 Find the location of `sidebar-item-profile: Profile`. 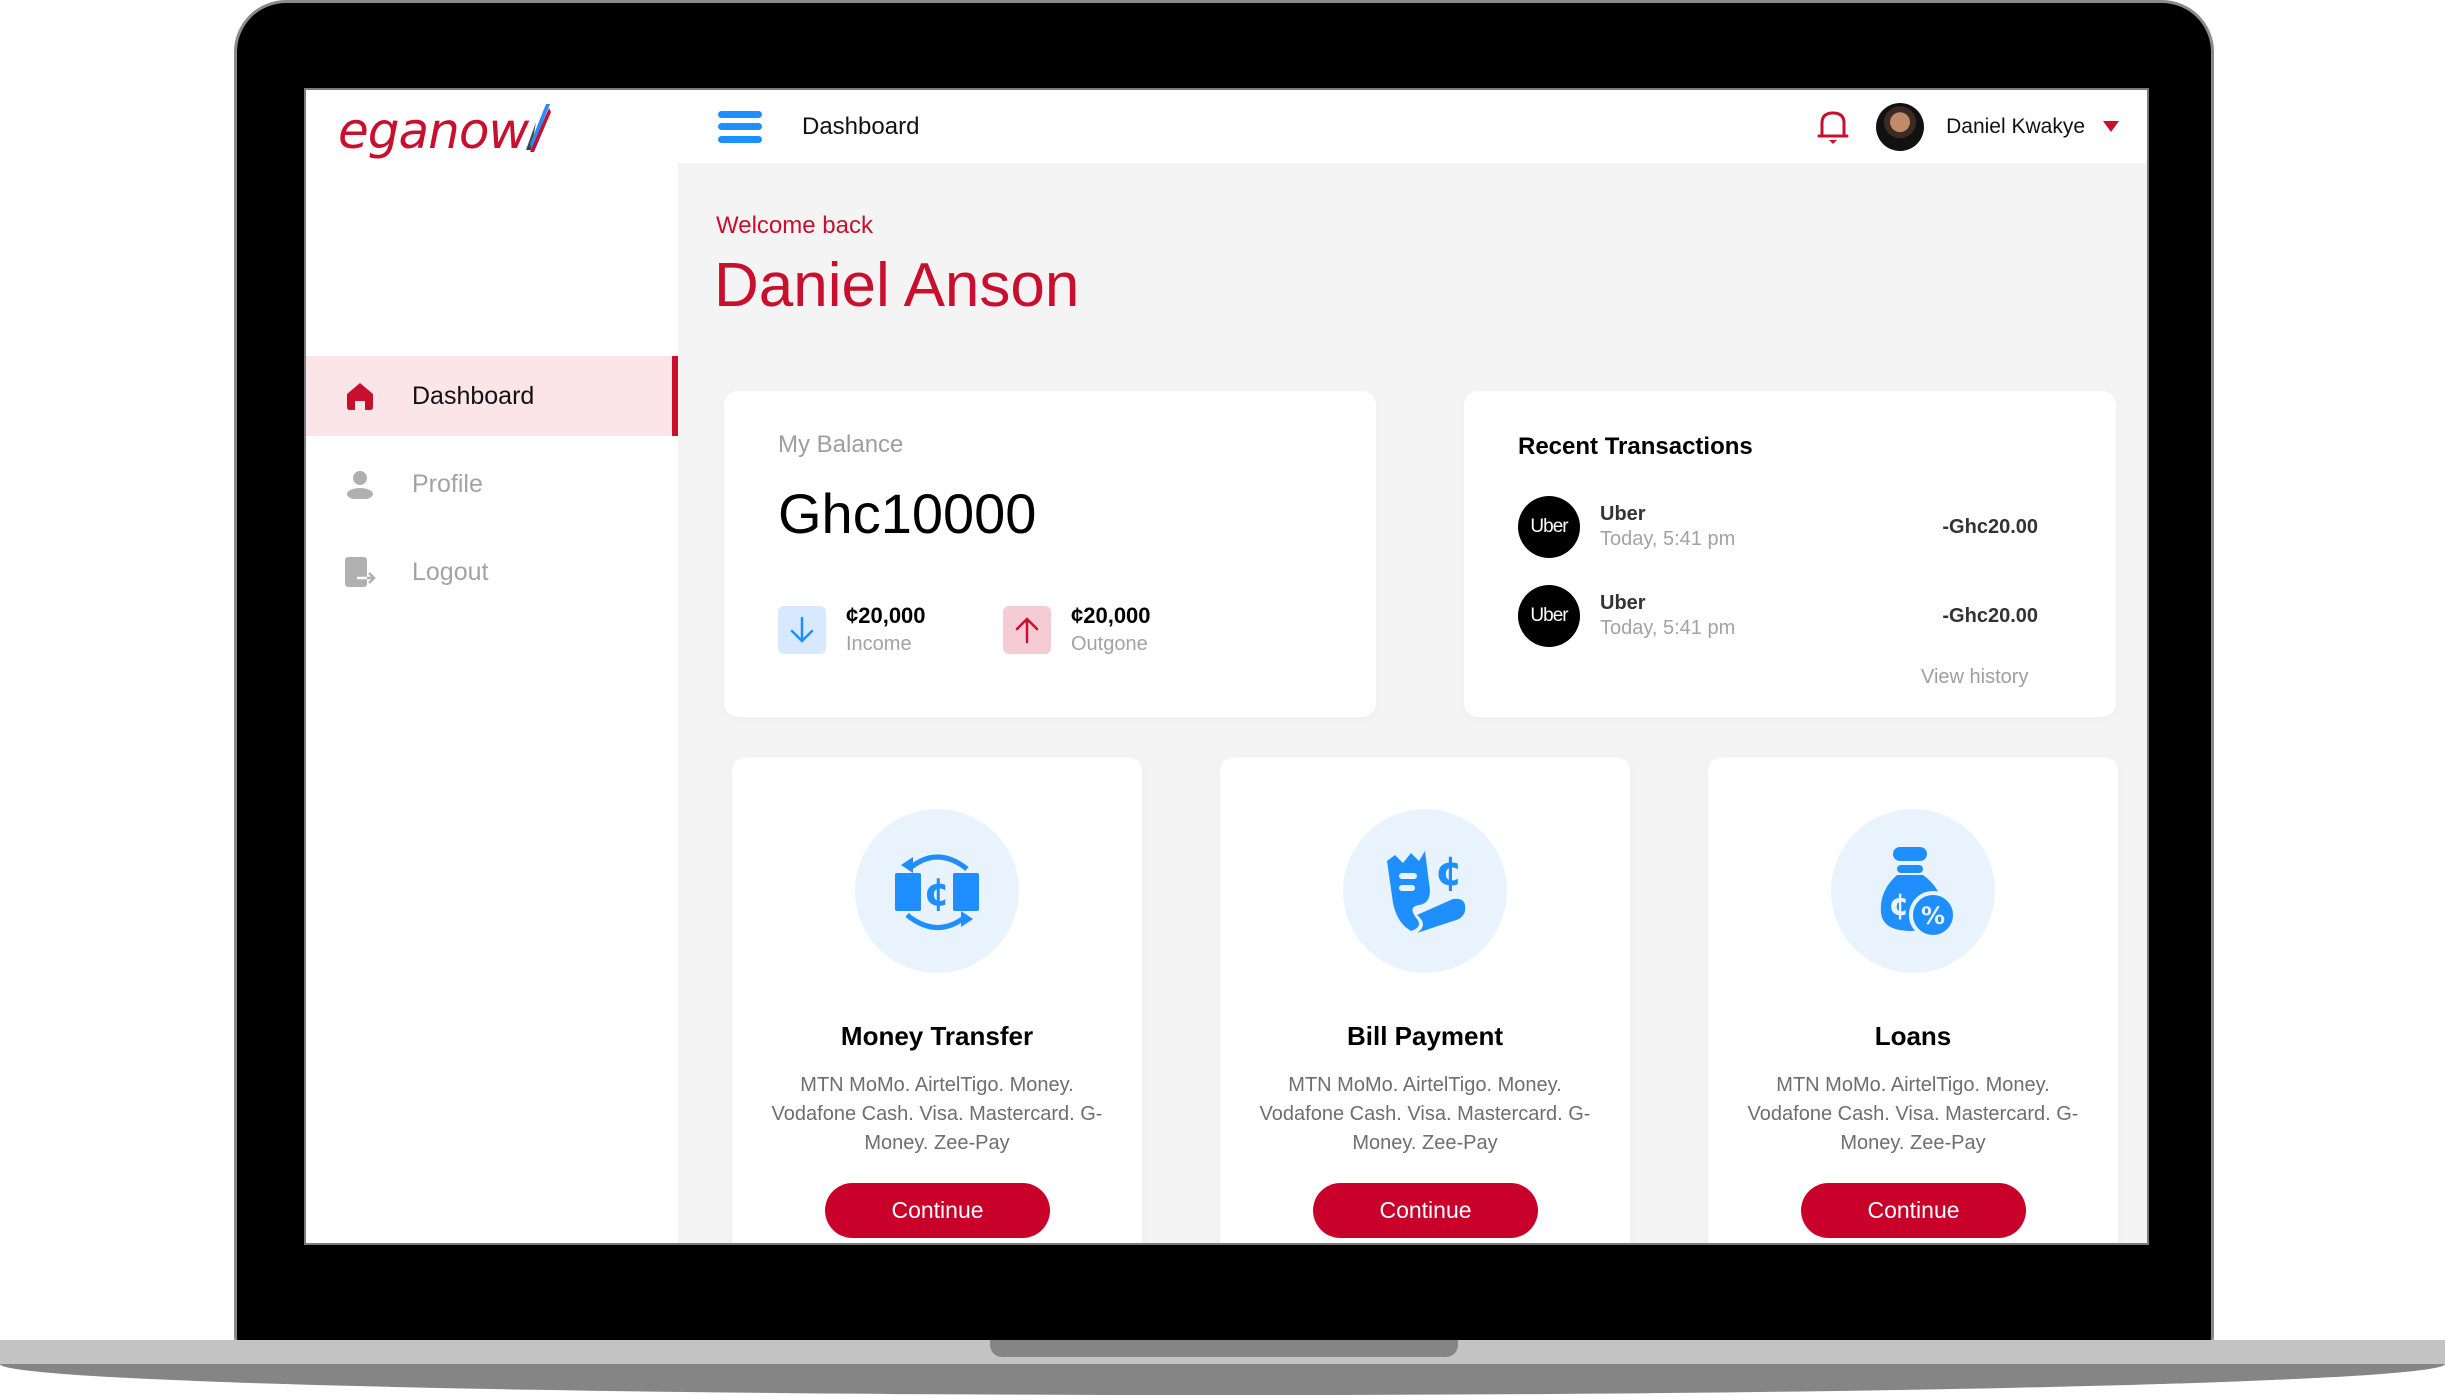

sidebar-item-profile: Profile is located at coordinates (492, 484).